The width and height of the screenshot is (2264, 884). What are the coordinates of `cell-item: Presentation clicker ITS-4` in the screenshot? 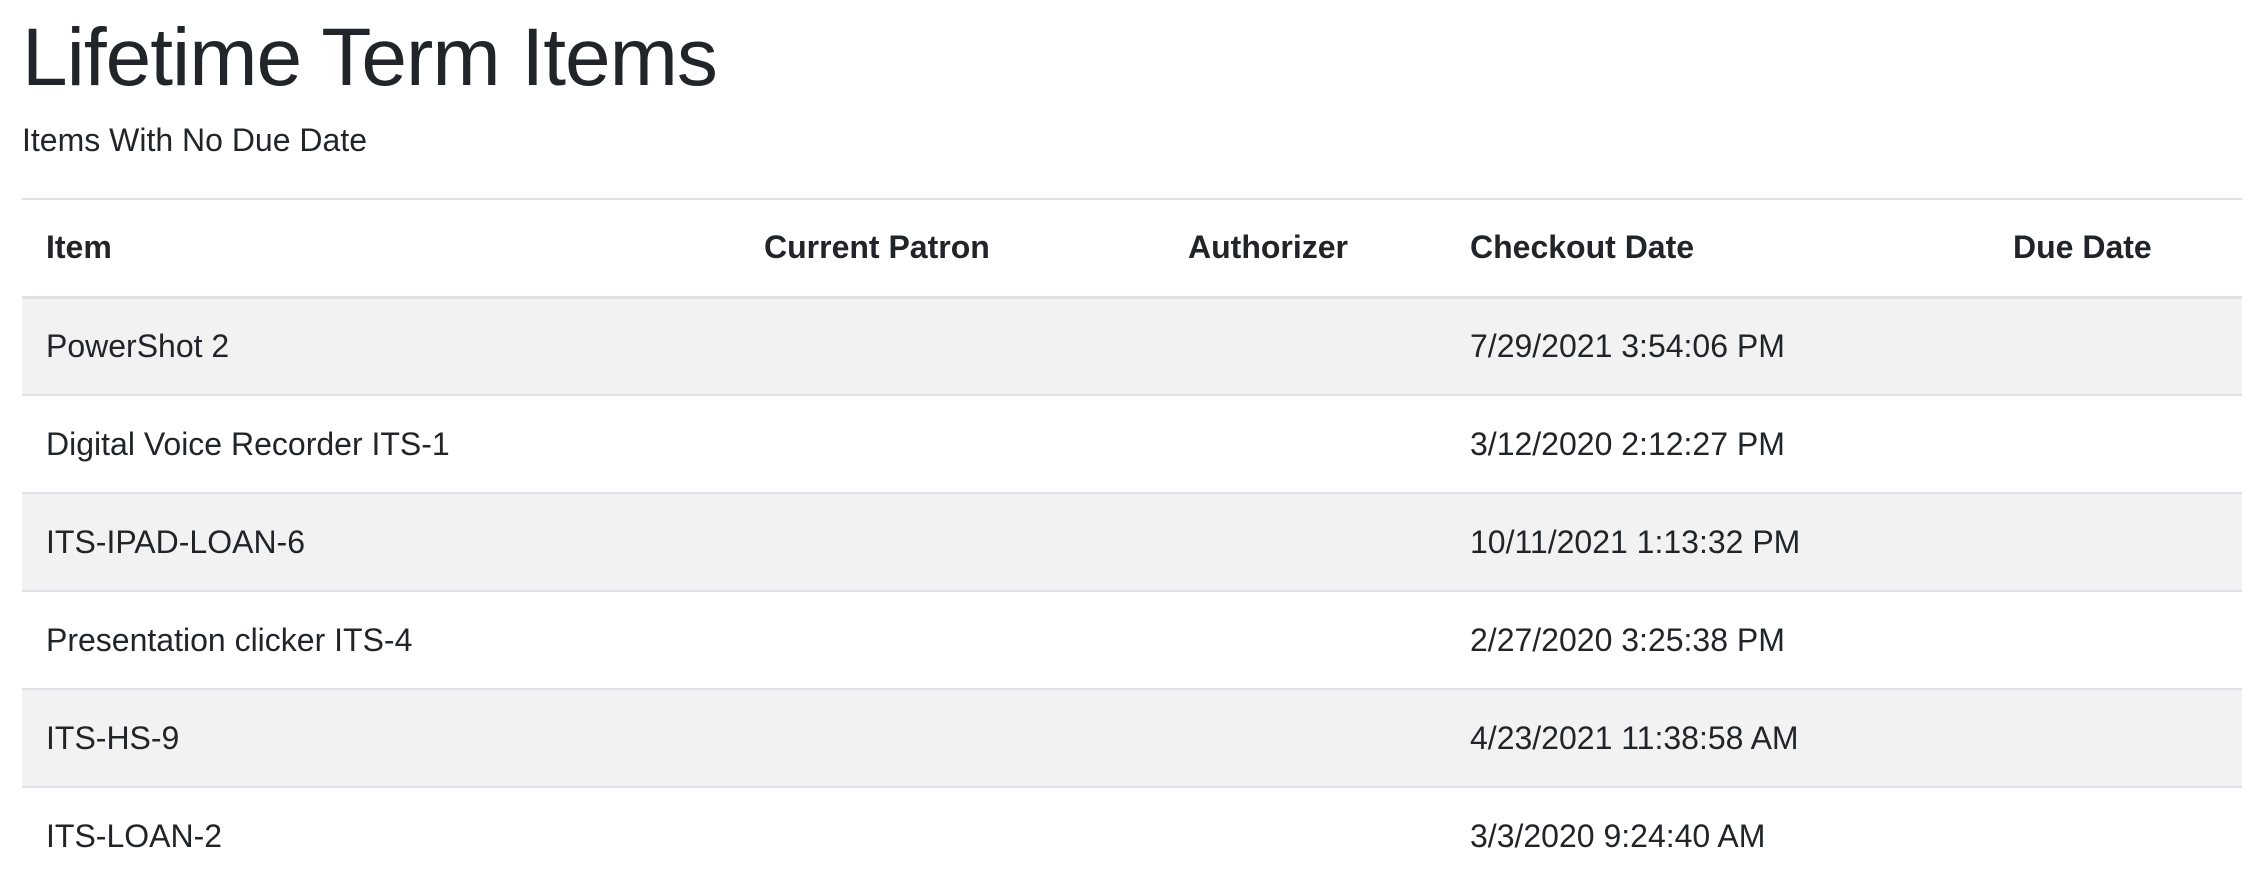 It's located at (381, 640).